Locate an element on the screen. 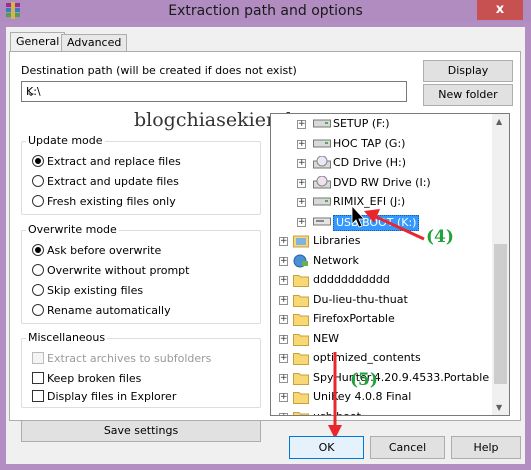  update-mode-option: Extract and replace files is located at coordinates (106, 161).